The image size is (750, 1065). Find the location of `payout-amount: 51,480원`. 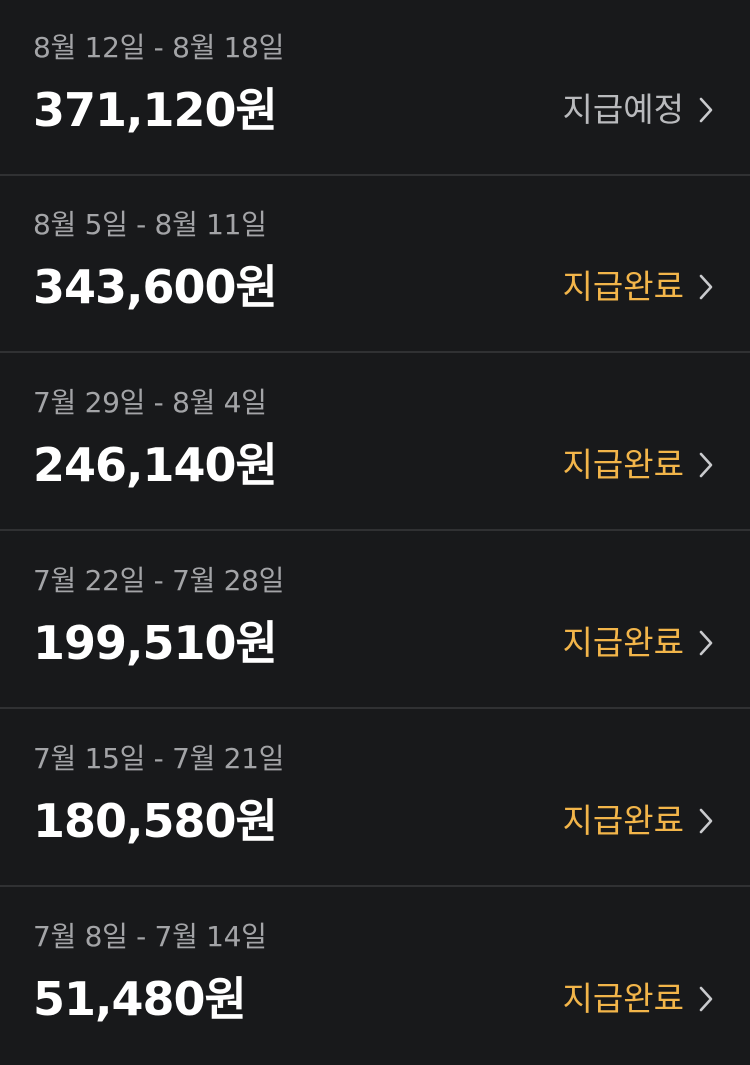

payout-amount: 51,480원 is located at coordinates (140, 999).